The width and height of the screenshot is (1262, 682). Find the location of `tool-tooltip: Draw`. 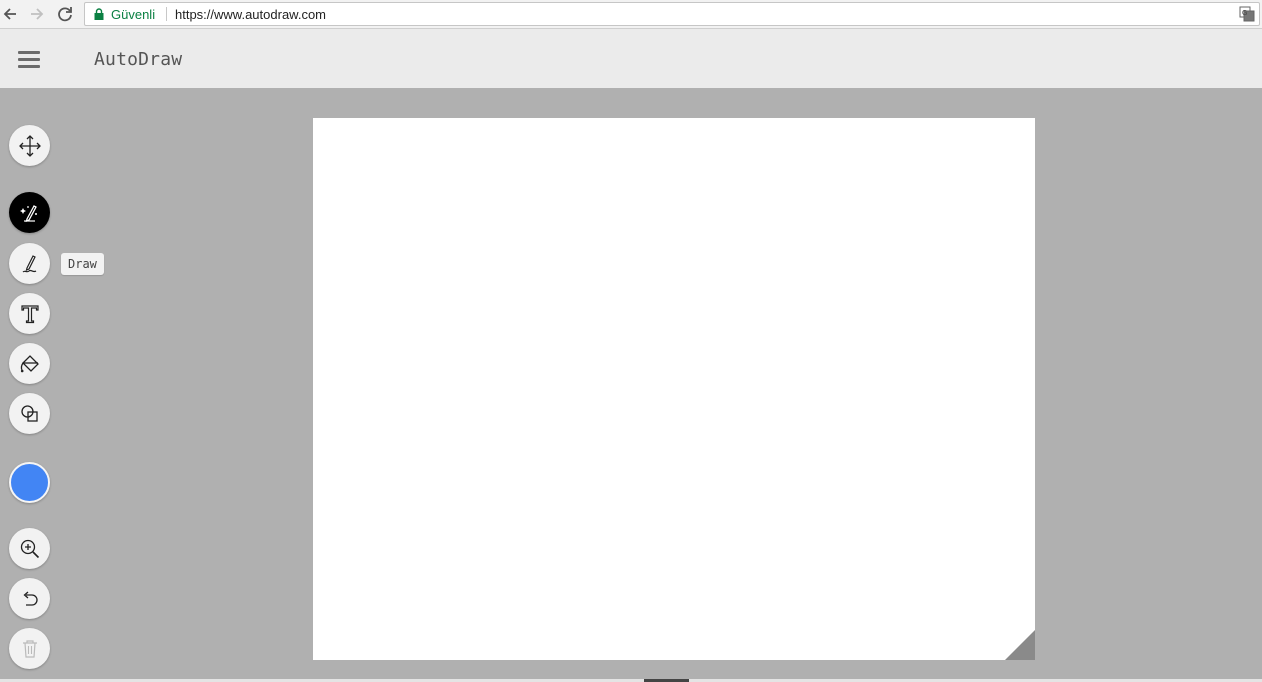

tool-tooltip: Draw is located at coordinates (82, 264).